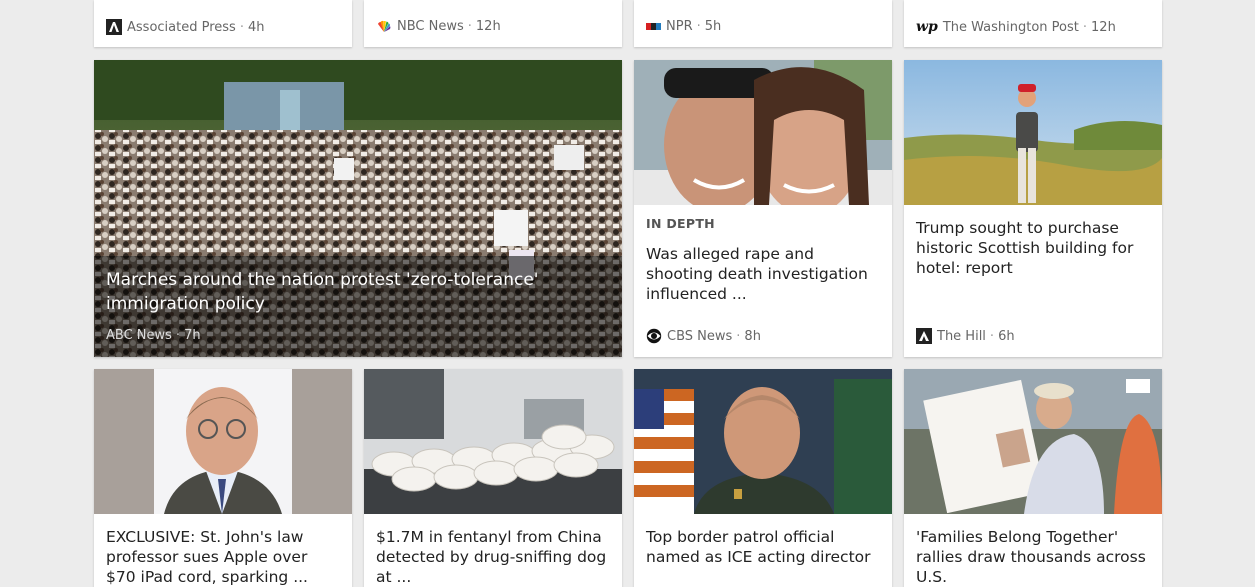  I want to click on news-card-ap: Associated Press · 4h, so click(223, 23).